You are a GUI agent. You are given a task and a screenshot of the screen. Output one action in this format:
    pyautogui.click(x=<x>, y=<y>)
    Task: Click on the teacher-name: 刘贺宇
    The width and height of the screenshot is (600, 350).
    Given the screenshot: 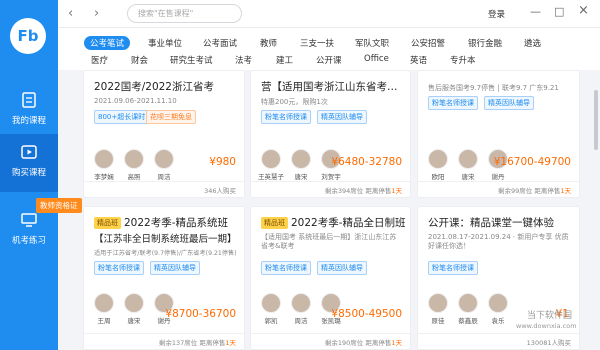 What is the action you would take?
    pyautogui.click(x=331, y=177)
    